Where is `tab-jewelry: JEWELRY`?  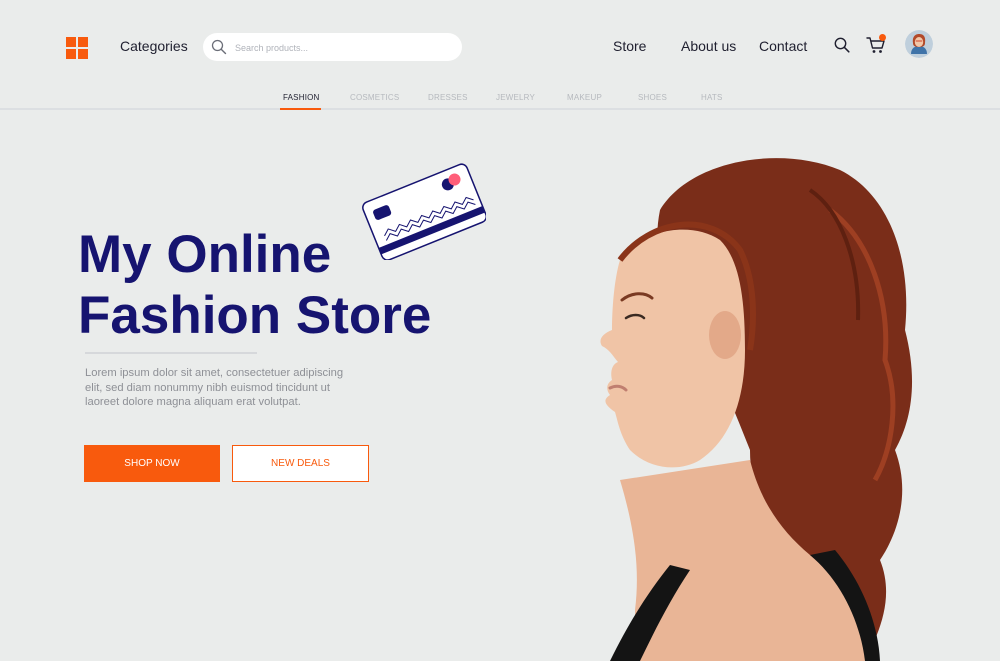 tab-jewelry: JEWELRY is located at coordinates (515, 97).